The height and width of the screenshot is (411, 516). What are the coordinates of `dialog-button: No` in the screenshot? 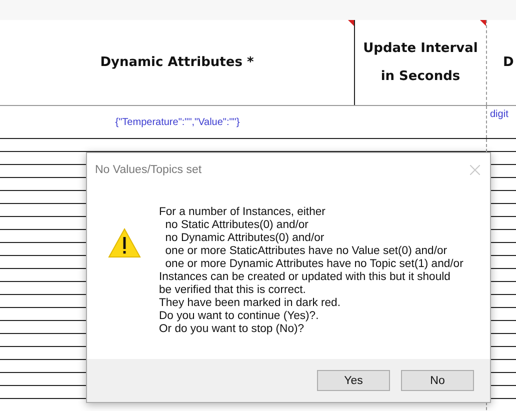 It's located at (437, 380).